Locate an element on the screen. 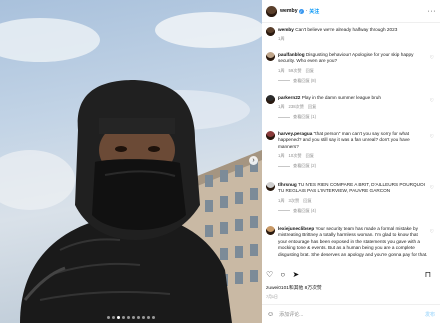 The height and width of the screenshot is (324, 440). comment-likes: 238次赞 is located at coordinates (296, 106).